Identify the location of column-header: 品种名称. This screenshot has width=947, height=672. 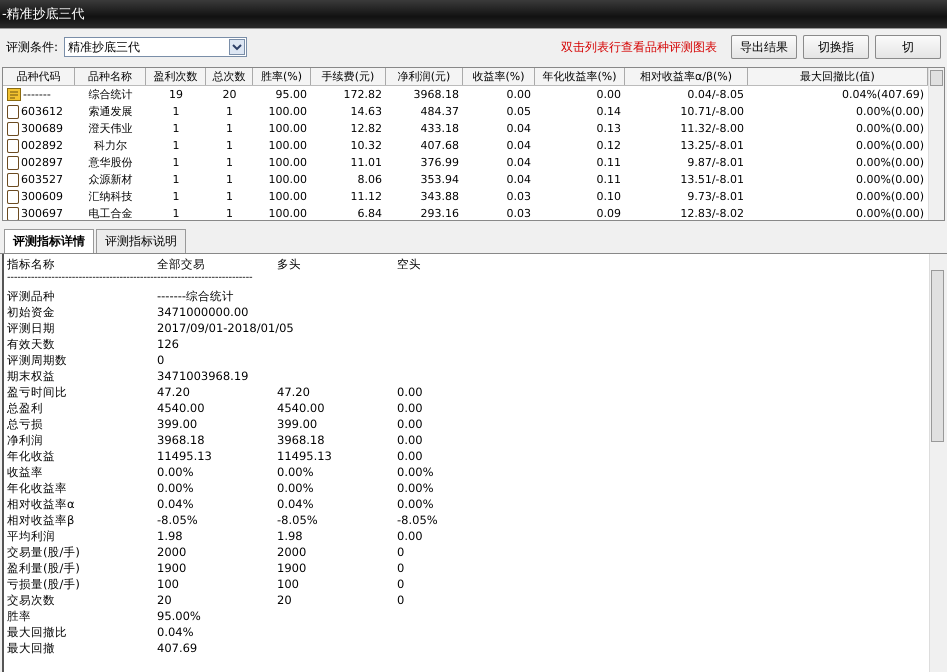
(110, 76).